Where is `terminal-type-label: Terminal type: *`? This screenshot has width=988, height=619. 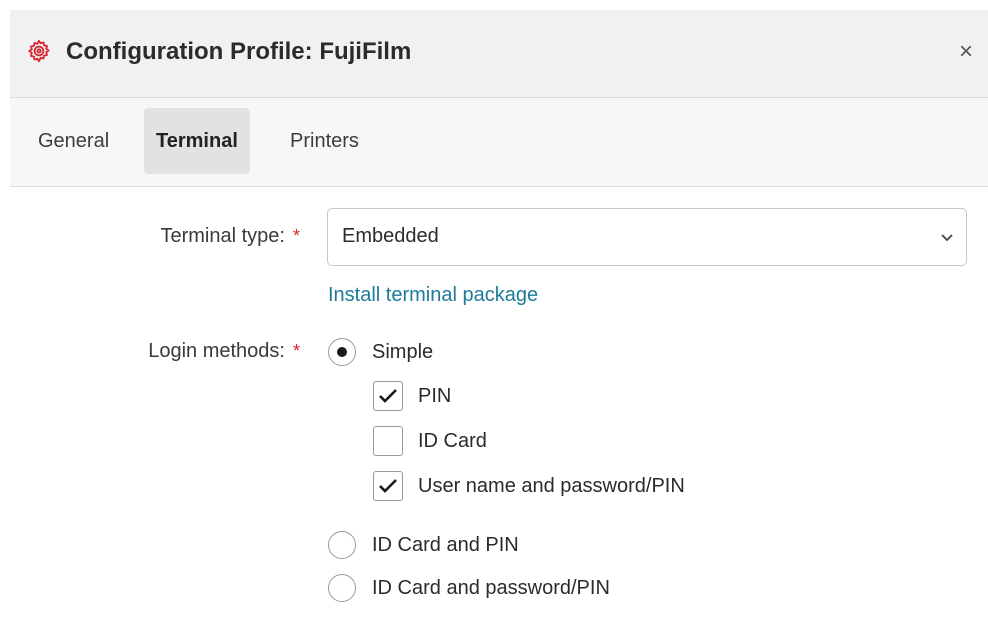
terminal-type-label: Terminal type: * is located at coordinates (165, 236).